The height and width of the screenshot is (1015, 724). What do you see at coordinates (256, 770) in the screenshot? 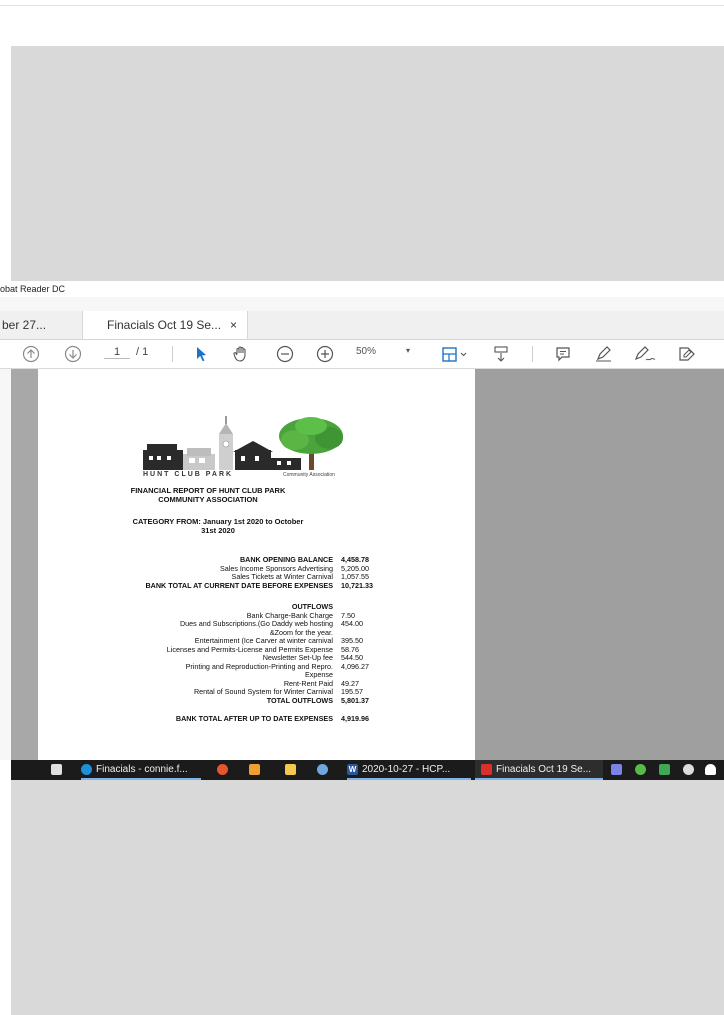
I see `media-icon` at bounding box center [256, 770].